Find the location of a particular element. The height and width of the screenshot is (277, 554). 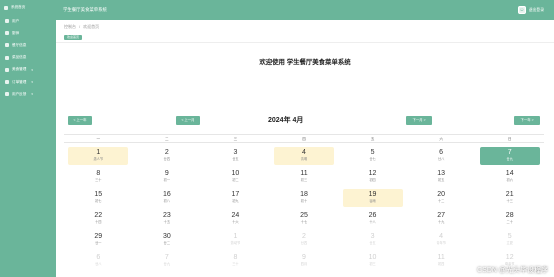

lunar-date: 劳动节 is located at coordinates (235, 243).